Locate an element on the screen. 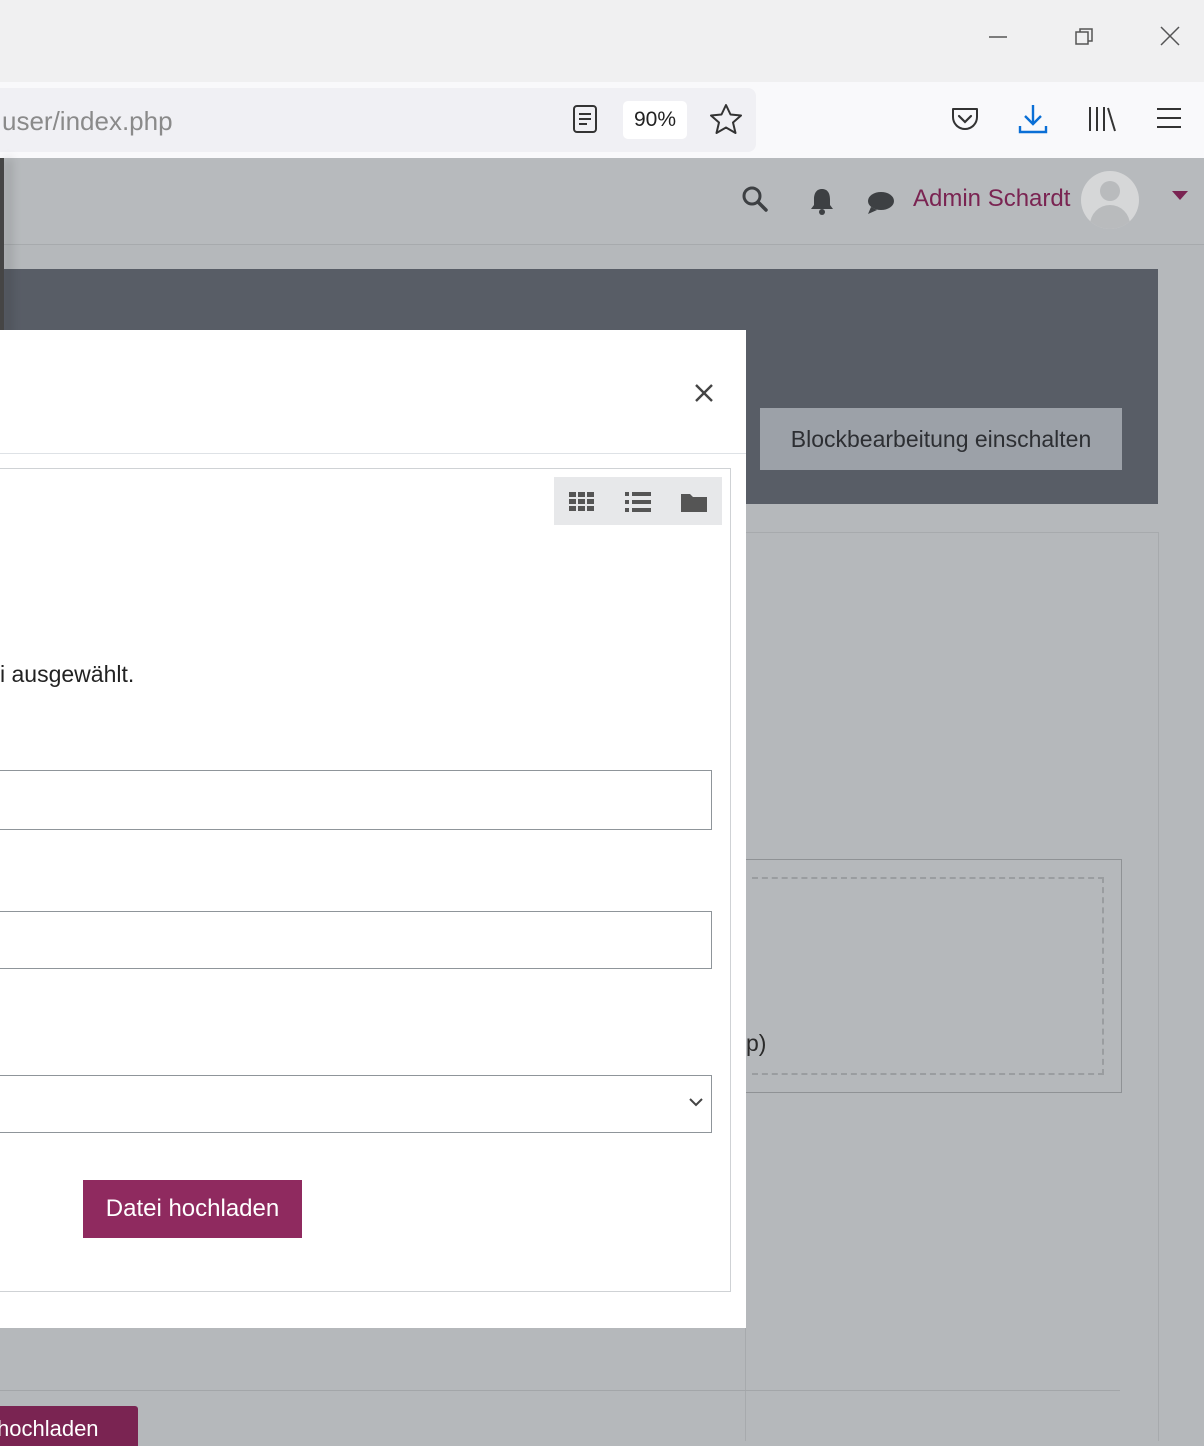 The image size is (1204, 1446). license-select is located at coordinates (356, 1104).